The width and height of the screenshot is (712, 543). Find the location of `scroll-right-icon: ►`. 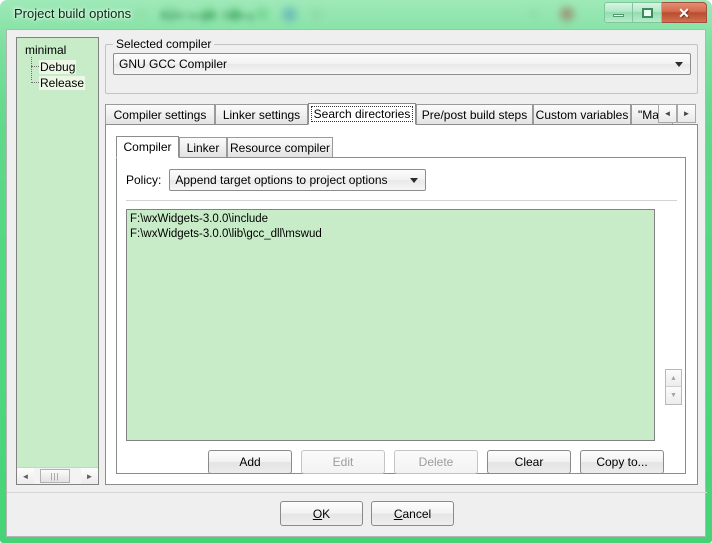

scroll-right-icon: ► is located at coordinates (89, 476).